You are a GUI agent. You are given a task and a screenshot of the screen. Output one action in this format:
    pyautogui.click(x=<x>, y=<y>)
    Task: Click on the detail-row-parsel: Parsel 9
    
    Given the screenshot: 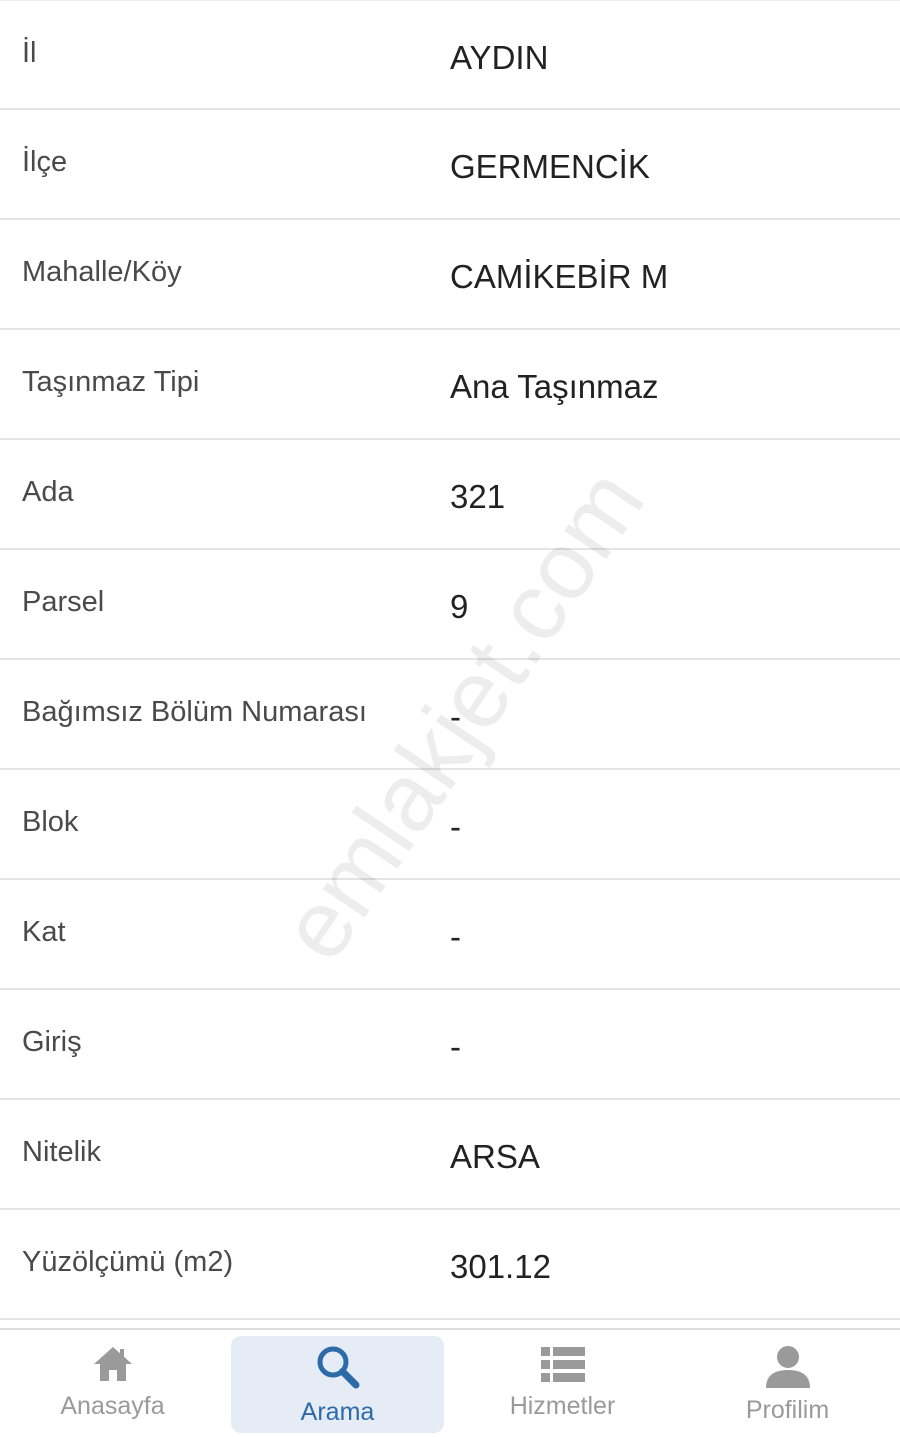 What is the action you would take?
    pyautogui.click(x=450, y=605)
    